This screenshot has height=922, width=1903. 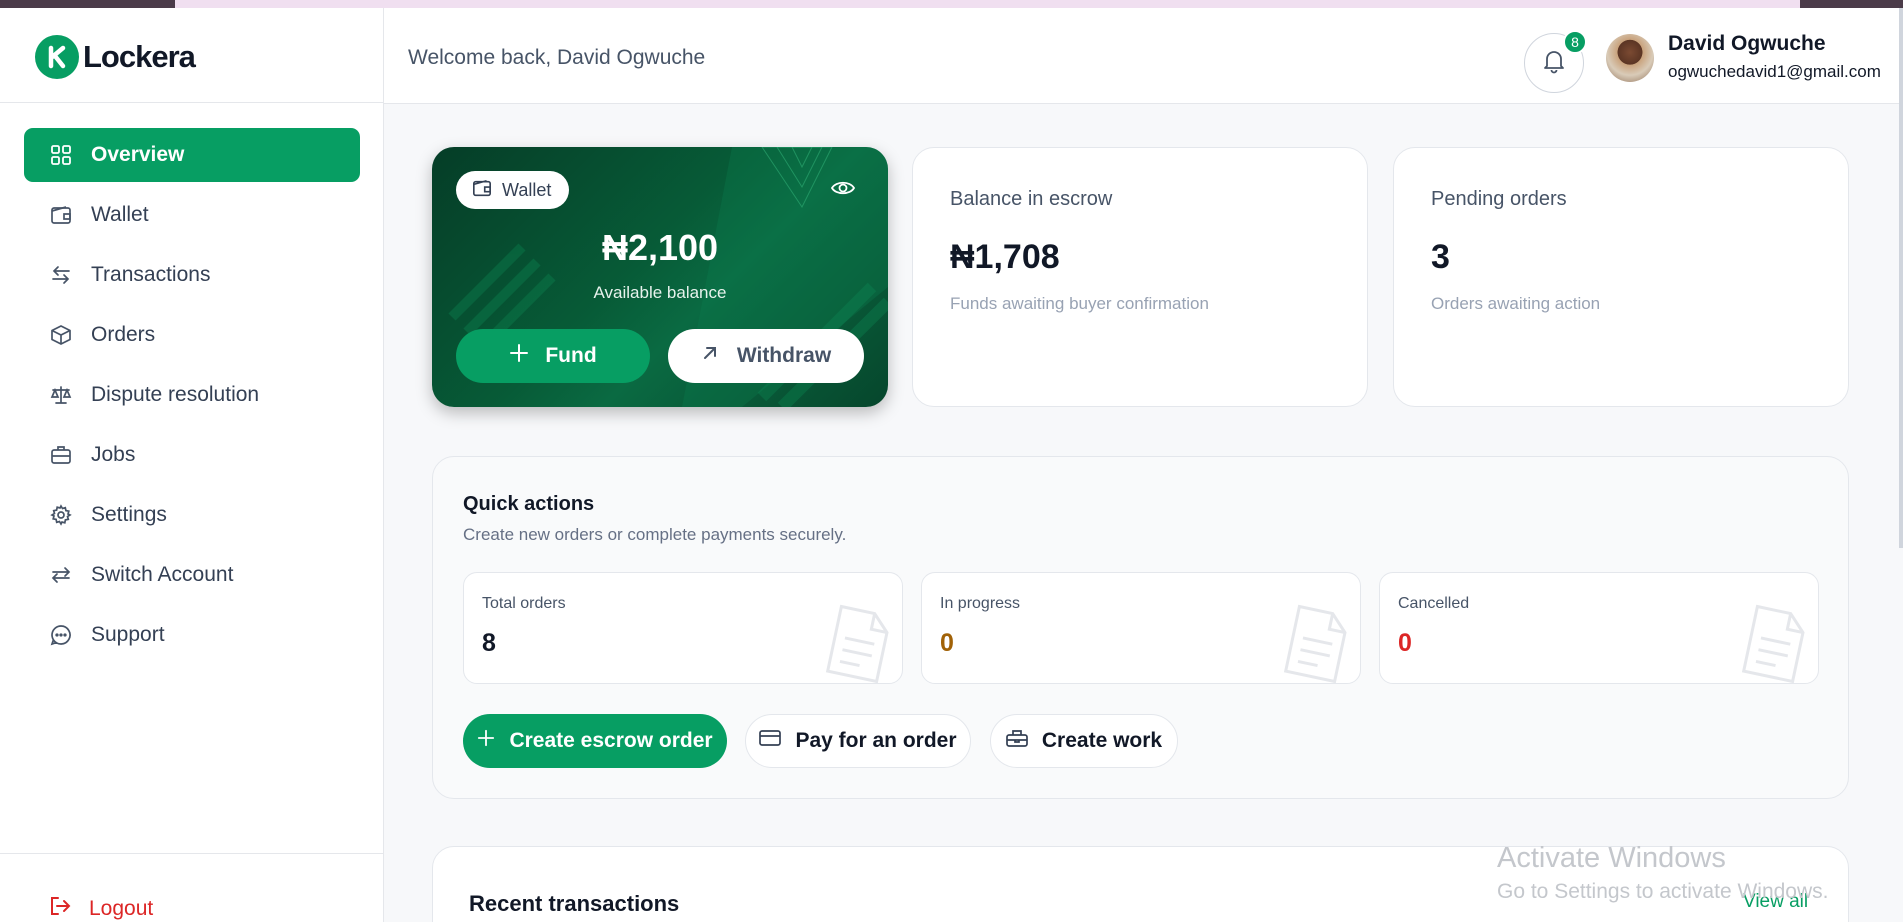 What do you see at coordinates (192, 155) in the screenshot?
I see `sidebar-item-overview: Overview` at bounding box center [192, 155].